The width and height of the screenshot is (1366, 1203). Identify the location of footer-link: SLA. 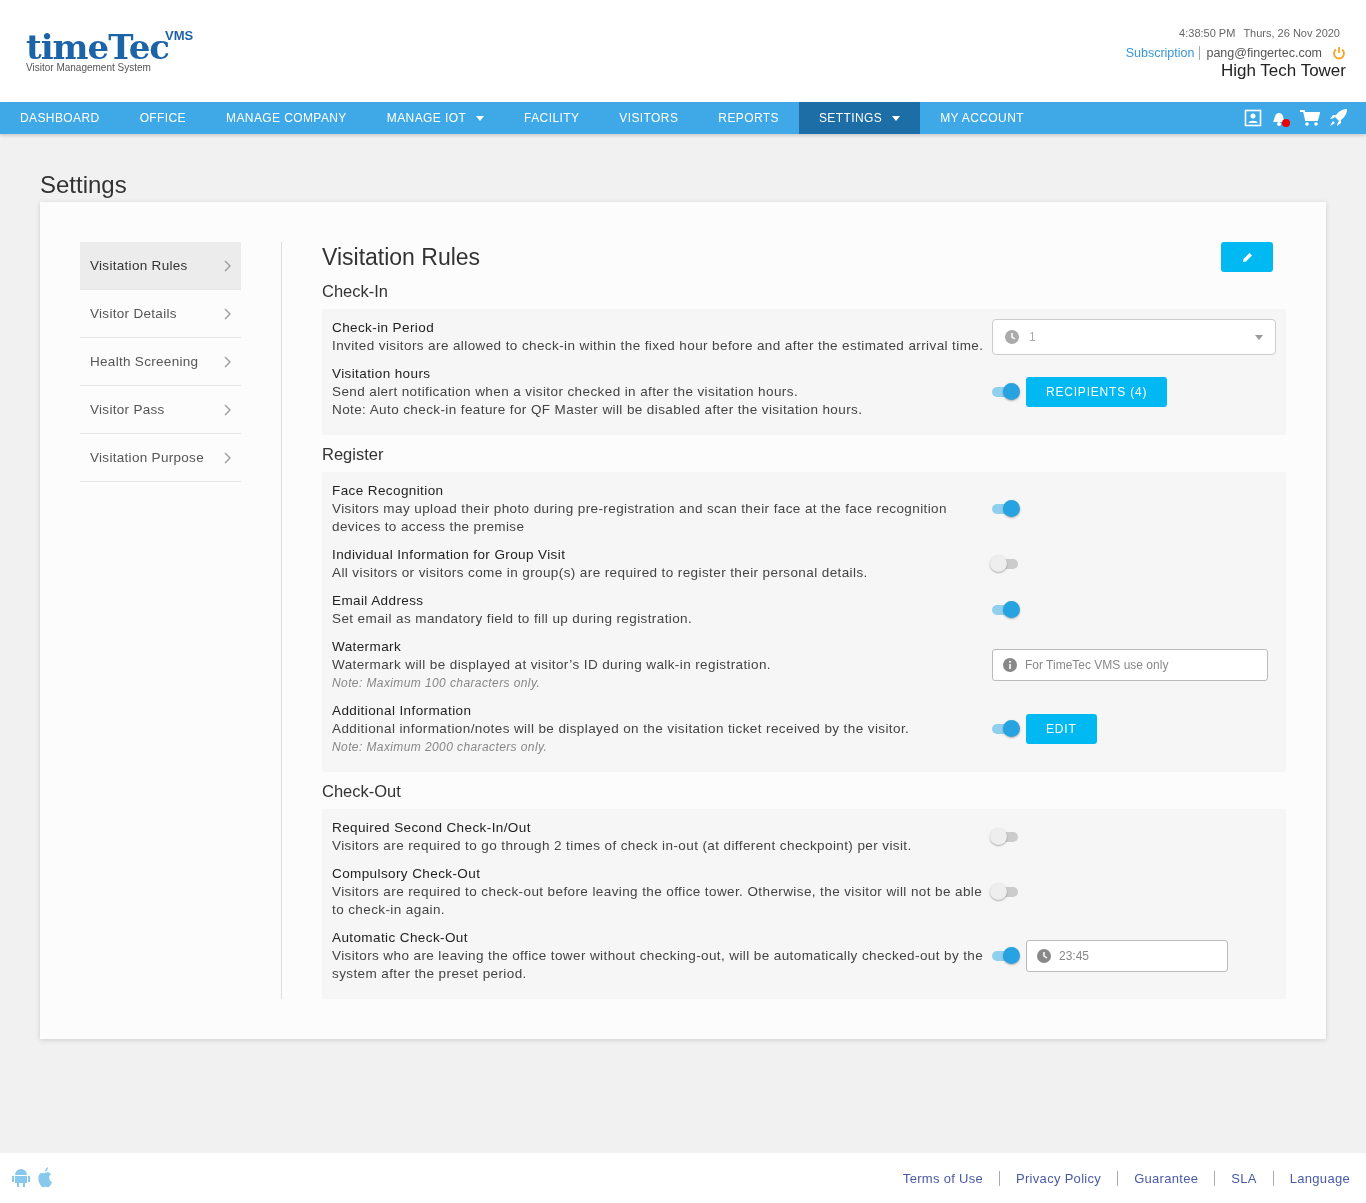
(1235, 1178).